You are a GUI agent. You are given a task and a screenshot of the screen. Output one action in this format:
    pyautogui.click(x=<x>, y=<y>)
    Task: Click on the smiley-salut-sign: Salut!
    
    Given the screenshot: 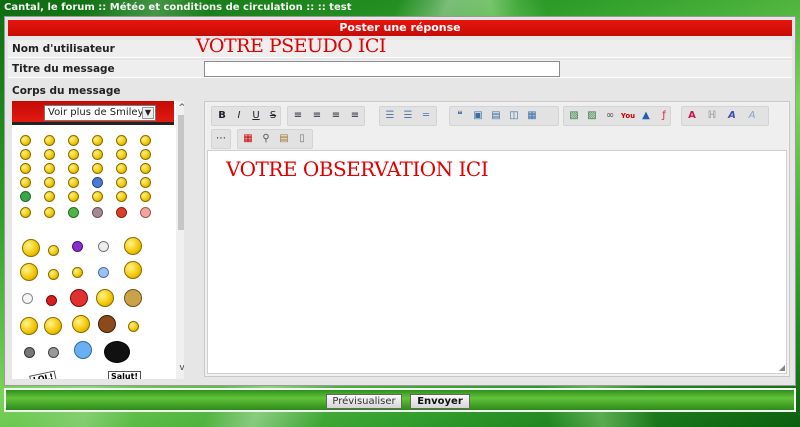 What is the action you would take?
    pyautogui.click(x=125, y=375)
    